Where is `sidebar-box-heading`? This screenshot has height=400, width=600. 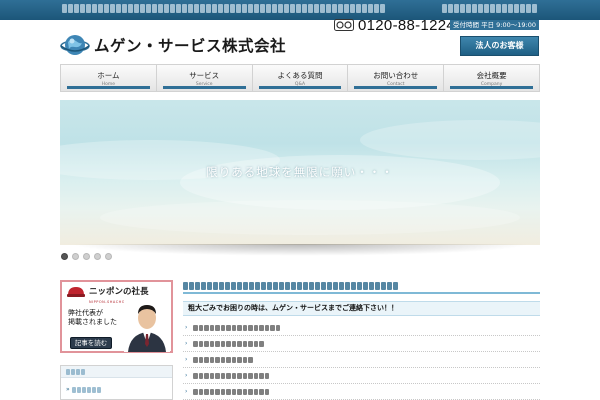 sidebar-box-heading is located at coordinates (116, 372).